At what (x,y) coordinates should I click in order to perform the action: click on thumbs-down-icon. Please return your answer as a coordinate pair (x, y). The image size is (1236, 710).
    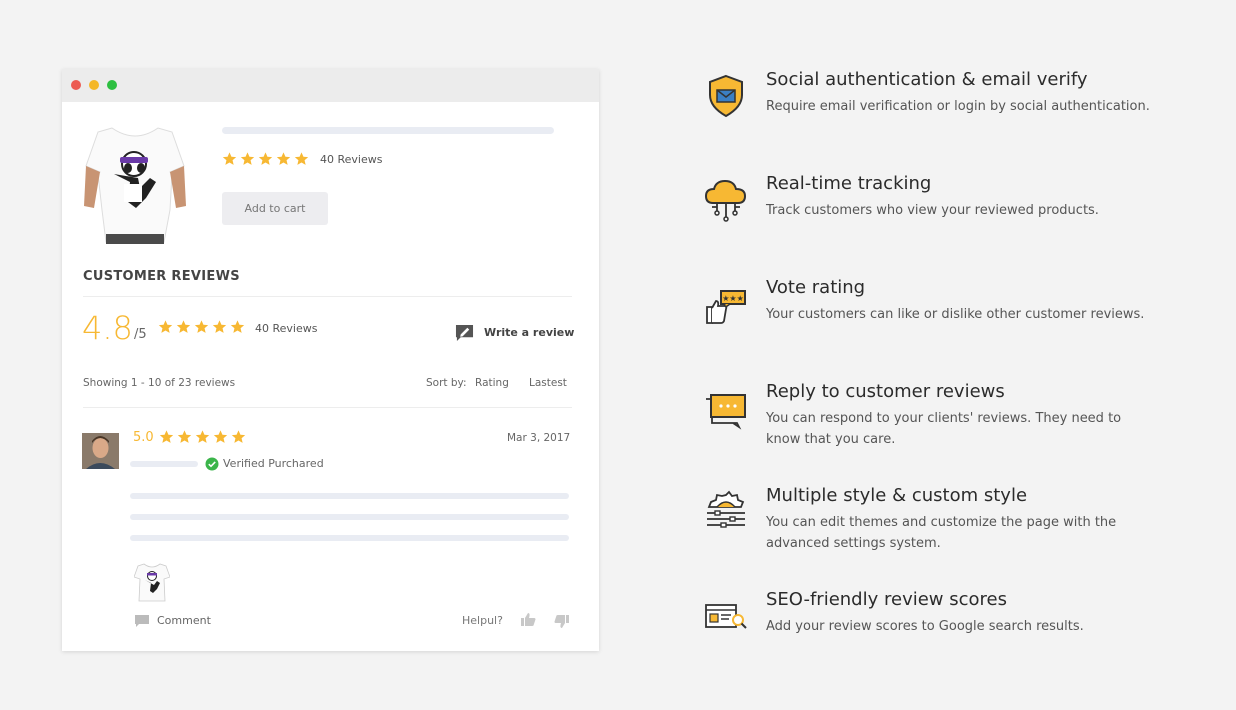
    Looking at the image, I should click on (561, 621).